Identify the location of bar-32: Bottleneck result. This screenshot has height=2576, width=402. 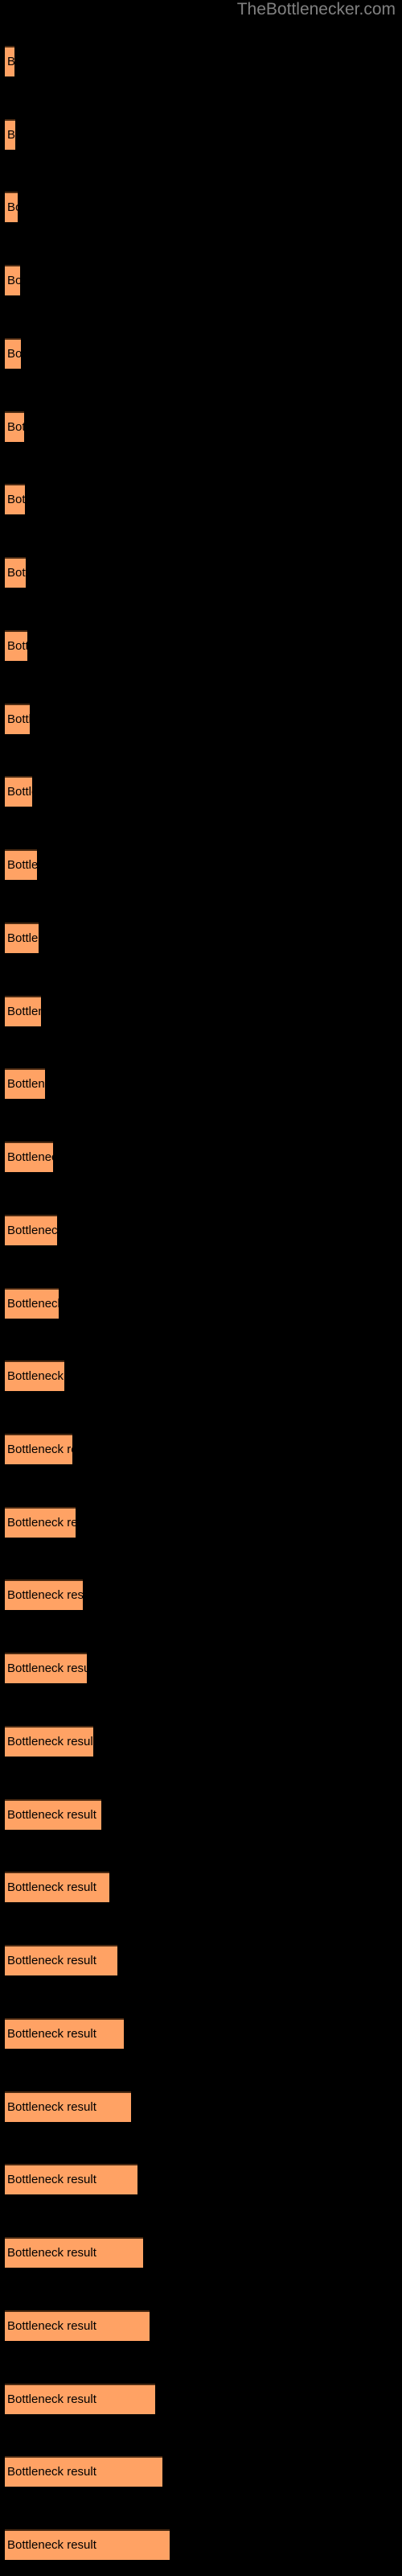
(77, 2325).